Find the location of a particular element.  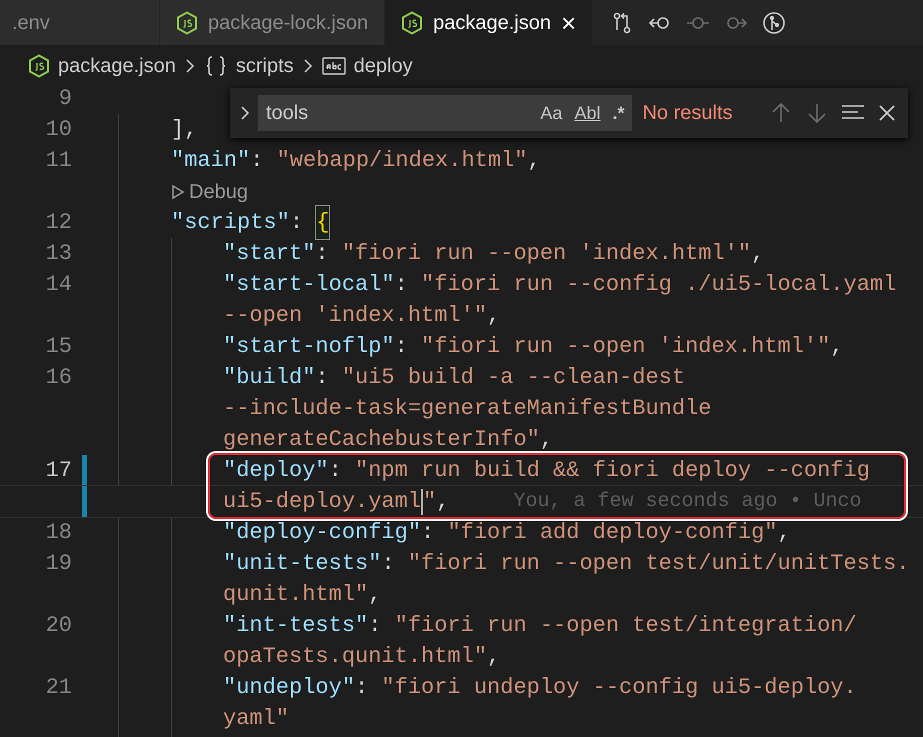

git-blame-annotation: You, a few seconds ago • Unco is located at coordinates (687, 501).